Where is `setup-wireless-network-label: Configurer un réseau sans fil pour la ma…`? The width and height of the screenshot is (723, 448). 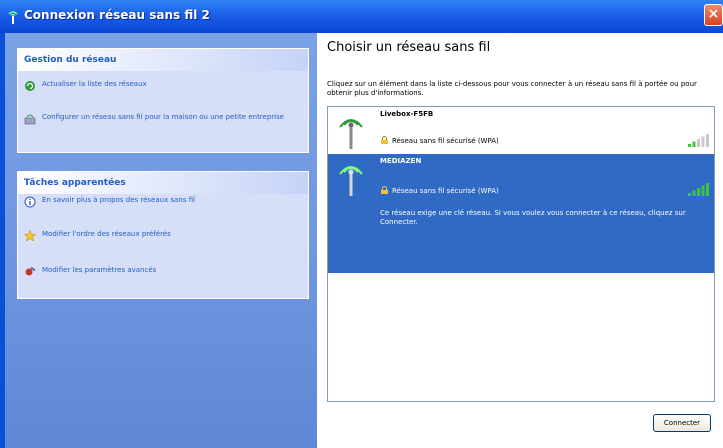 setup-wireless-network-label: Configurer un réseau sans fil pour la ma… is located at coordinates (163, 117).